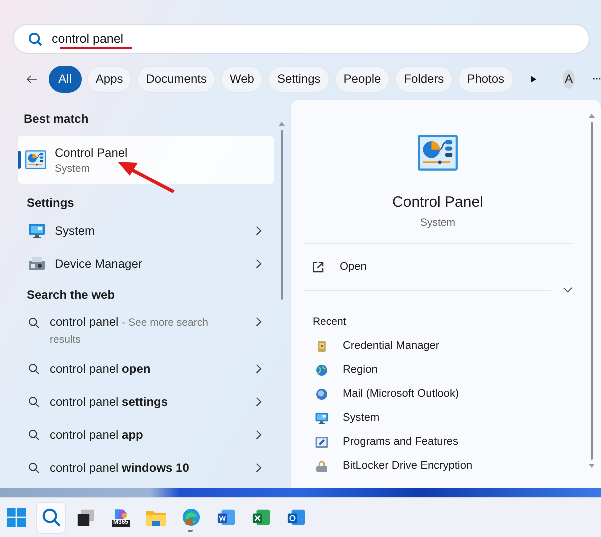  What do you see at coordinates (437, 418) in the screenshot?
I see `recent-item: System` at bounding box center [437, 418].